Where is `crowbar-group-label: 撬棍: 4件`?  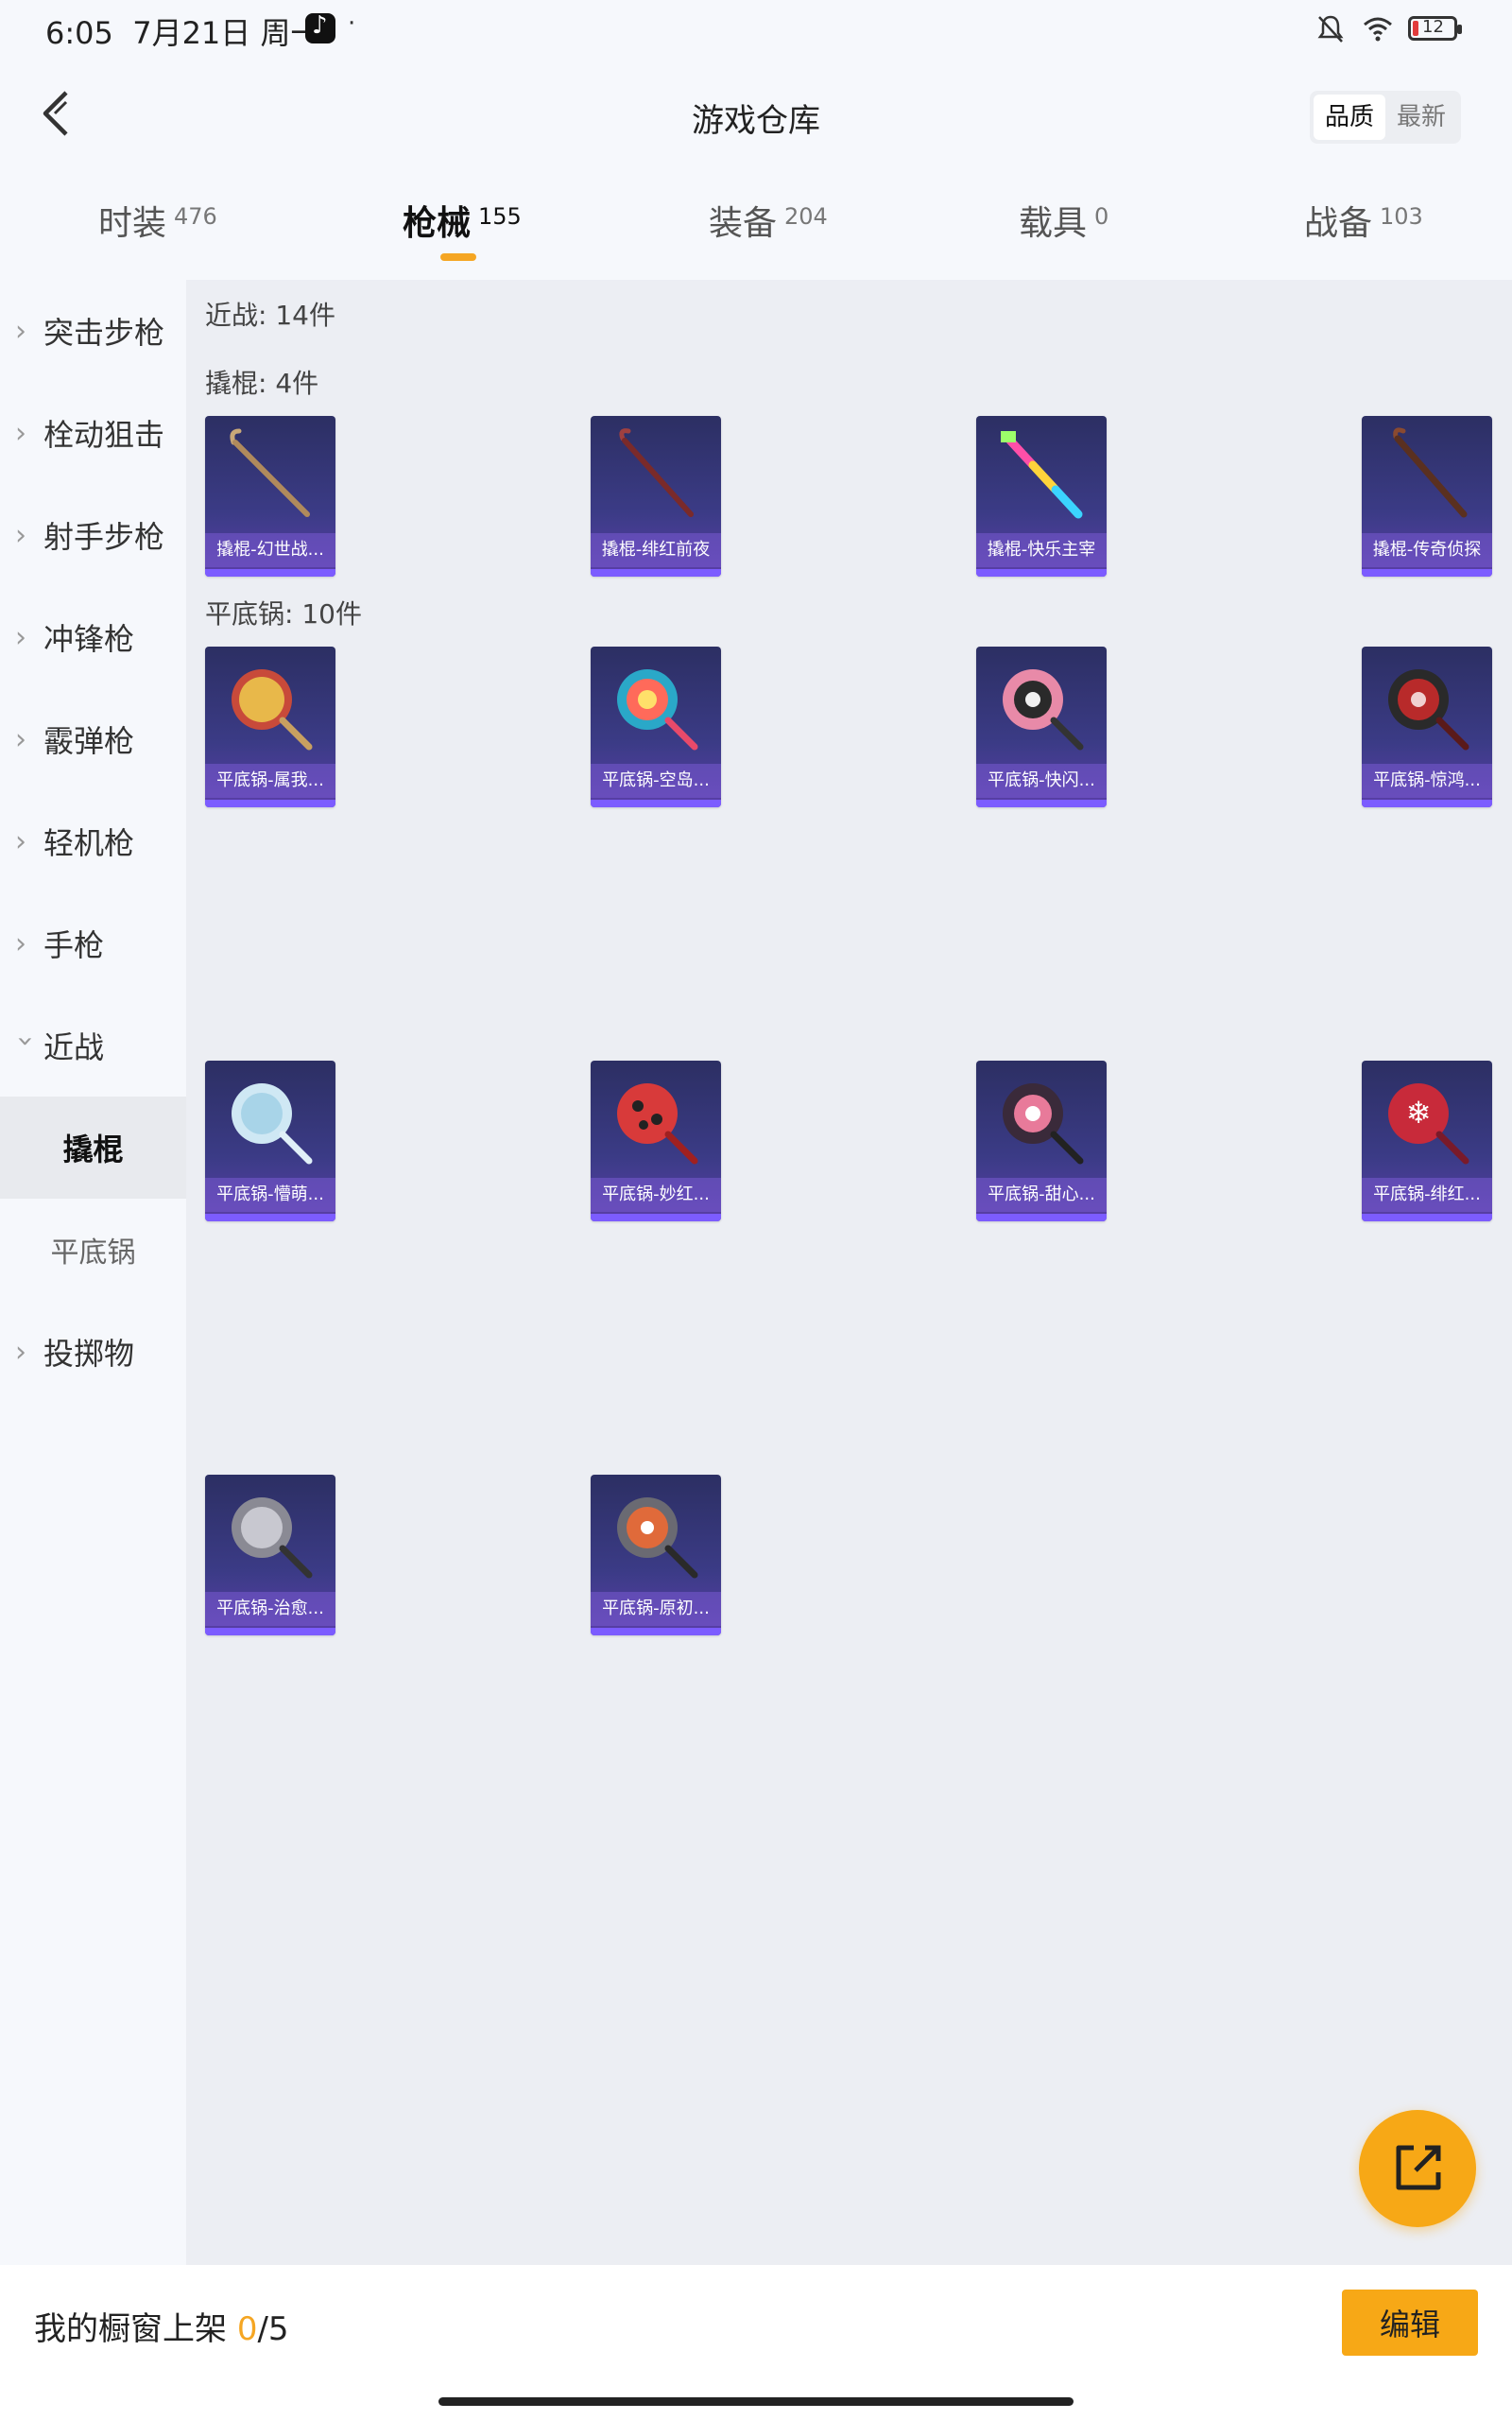
crowbar-group-label: 撬棍: 4件 is located at coordinates (262, 383).